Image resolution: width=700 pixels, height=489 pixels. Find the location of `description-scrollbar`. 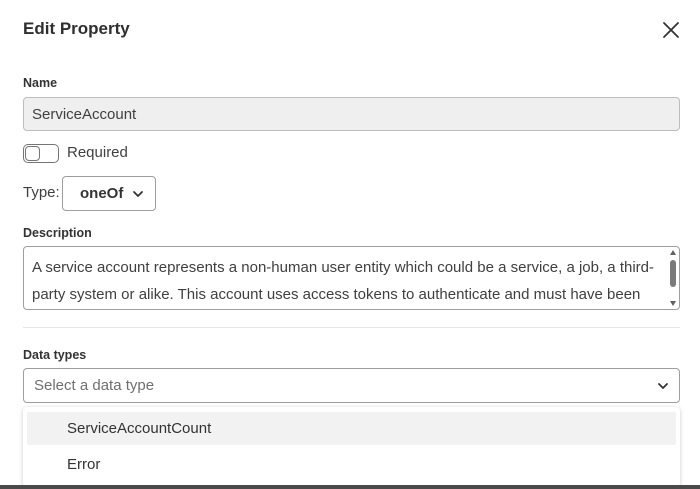

description-scrollbar is located at coordinates (673, 278).